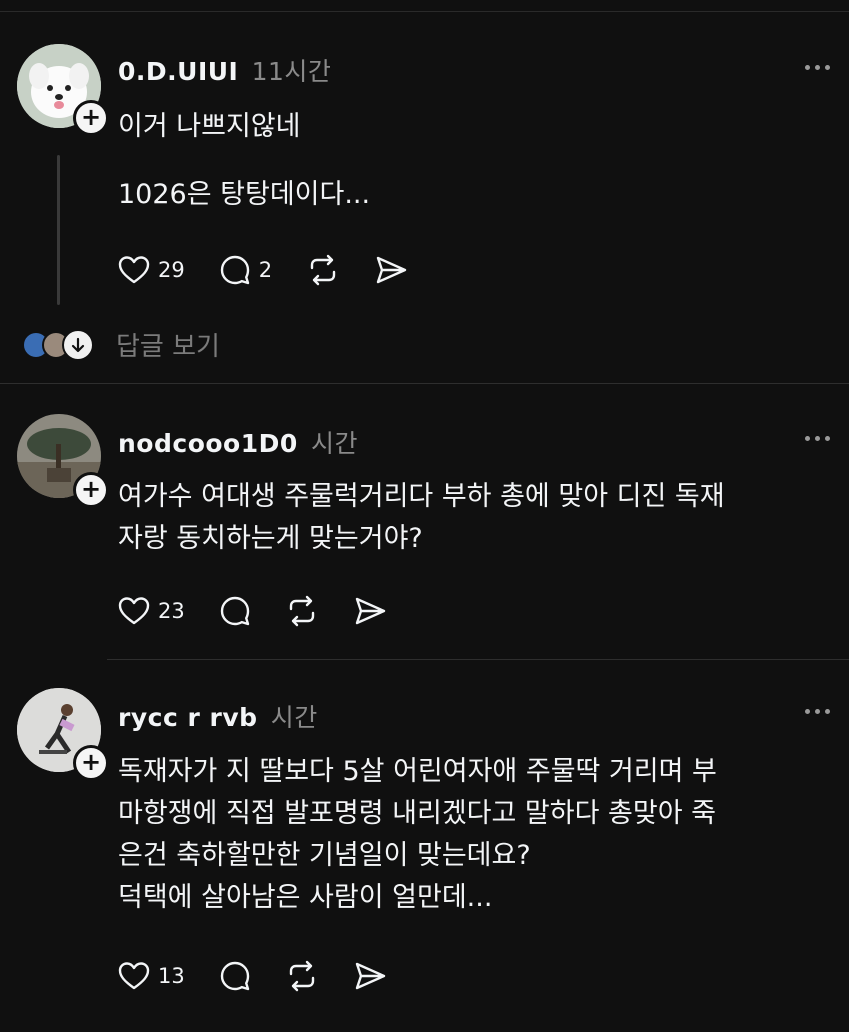 The image size is (849, 1032). What do you see at coordinates (269, 611) in the screenshot?
I see `action-bar: 23` at bounding box center [269, 611].